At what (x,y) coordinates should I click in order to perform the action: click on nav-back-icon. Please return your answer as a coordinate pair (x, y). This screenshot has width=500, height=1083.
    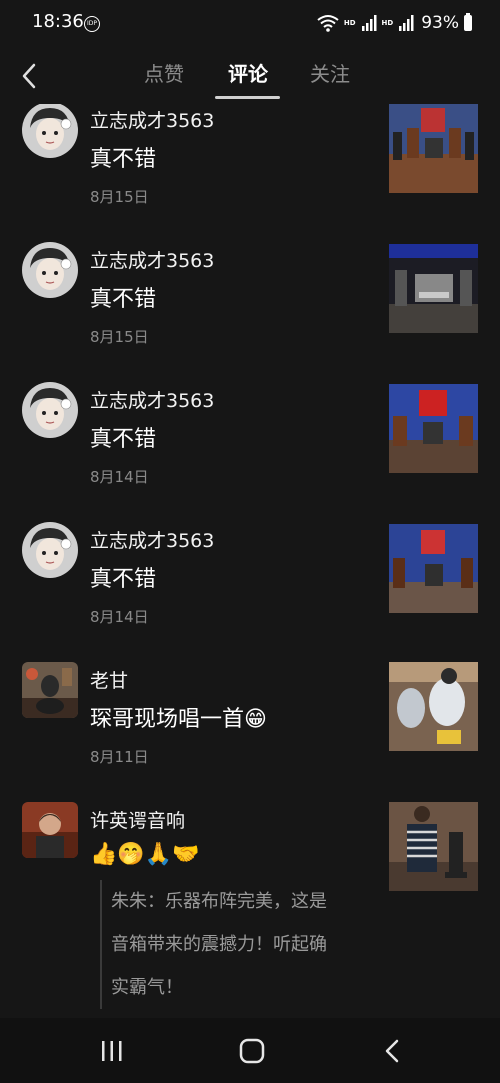
    Looking at the image, I should click on (392, 1051).